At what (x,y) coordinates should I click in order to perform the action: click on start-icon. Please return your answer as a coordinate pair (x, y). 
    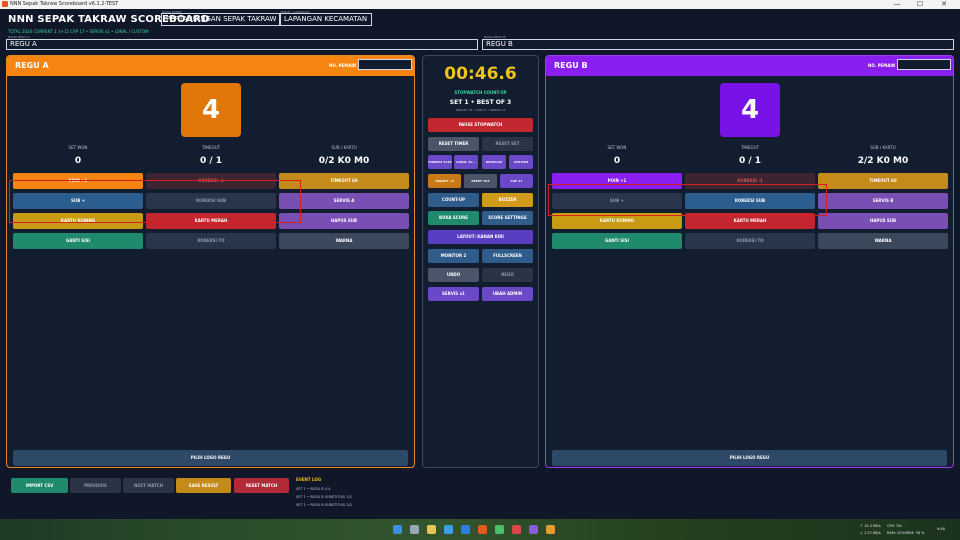
    Looking at the image, I should click on (397, 529).